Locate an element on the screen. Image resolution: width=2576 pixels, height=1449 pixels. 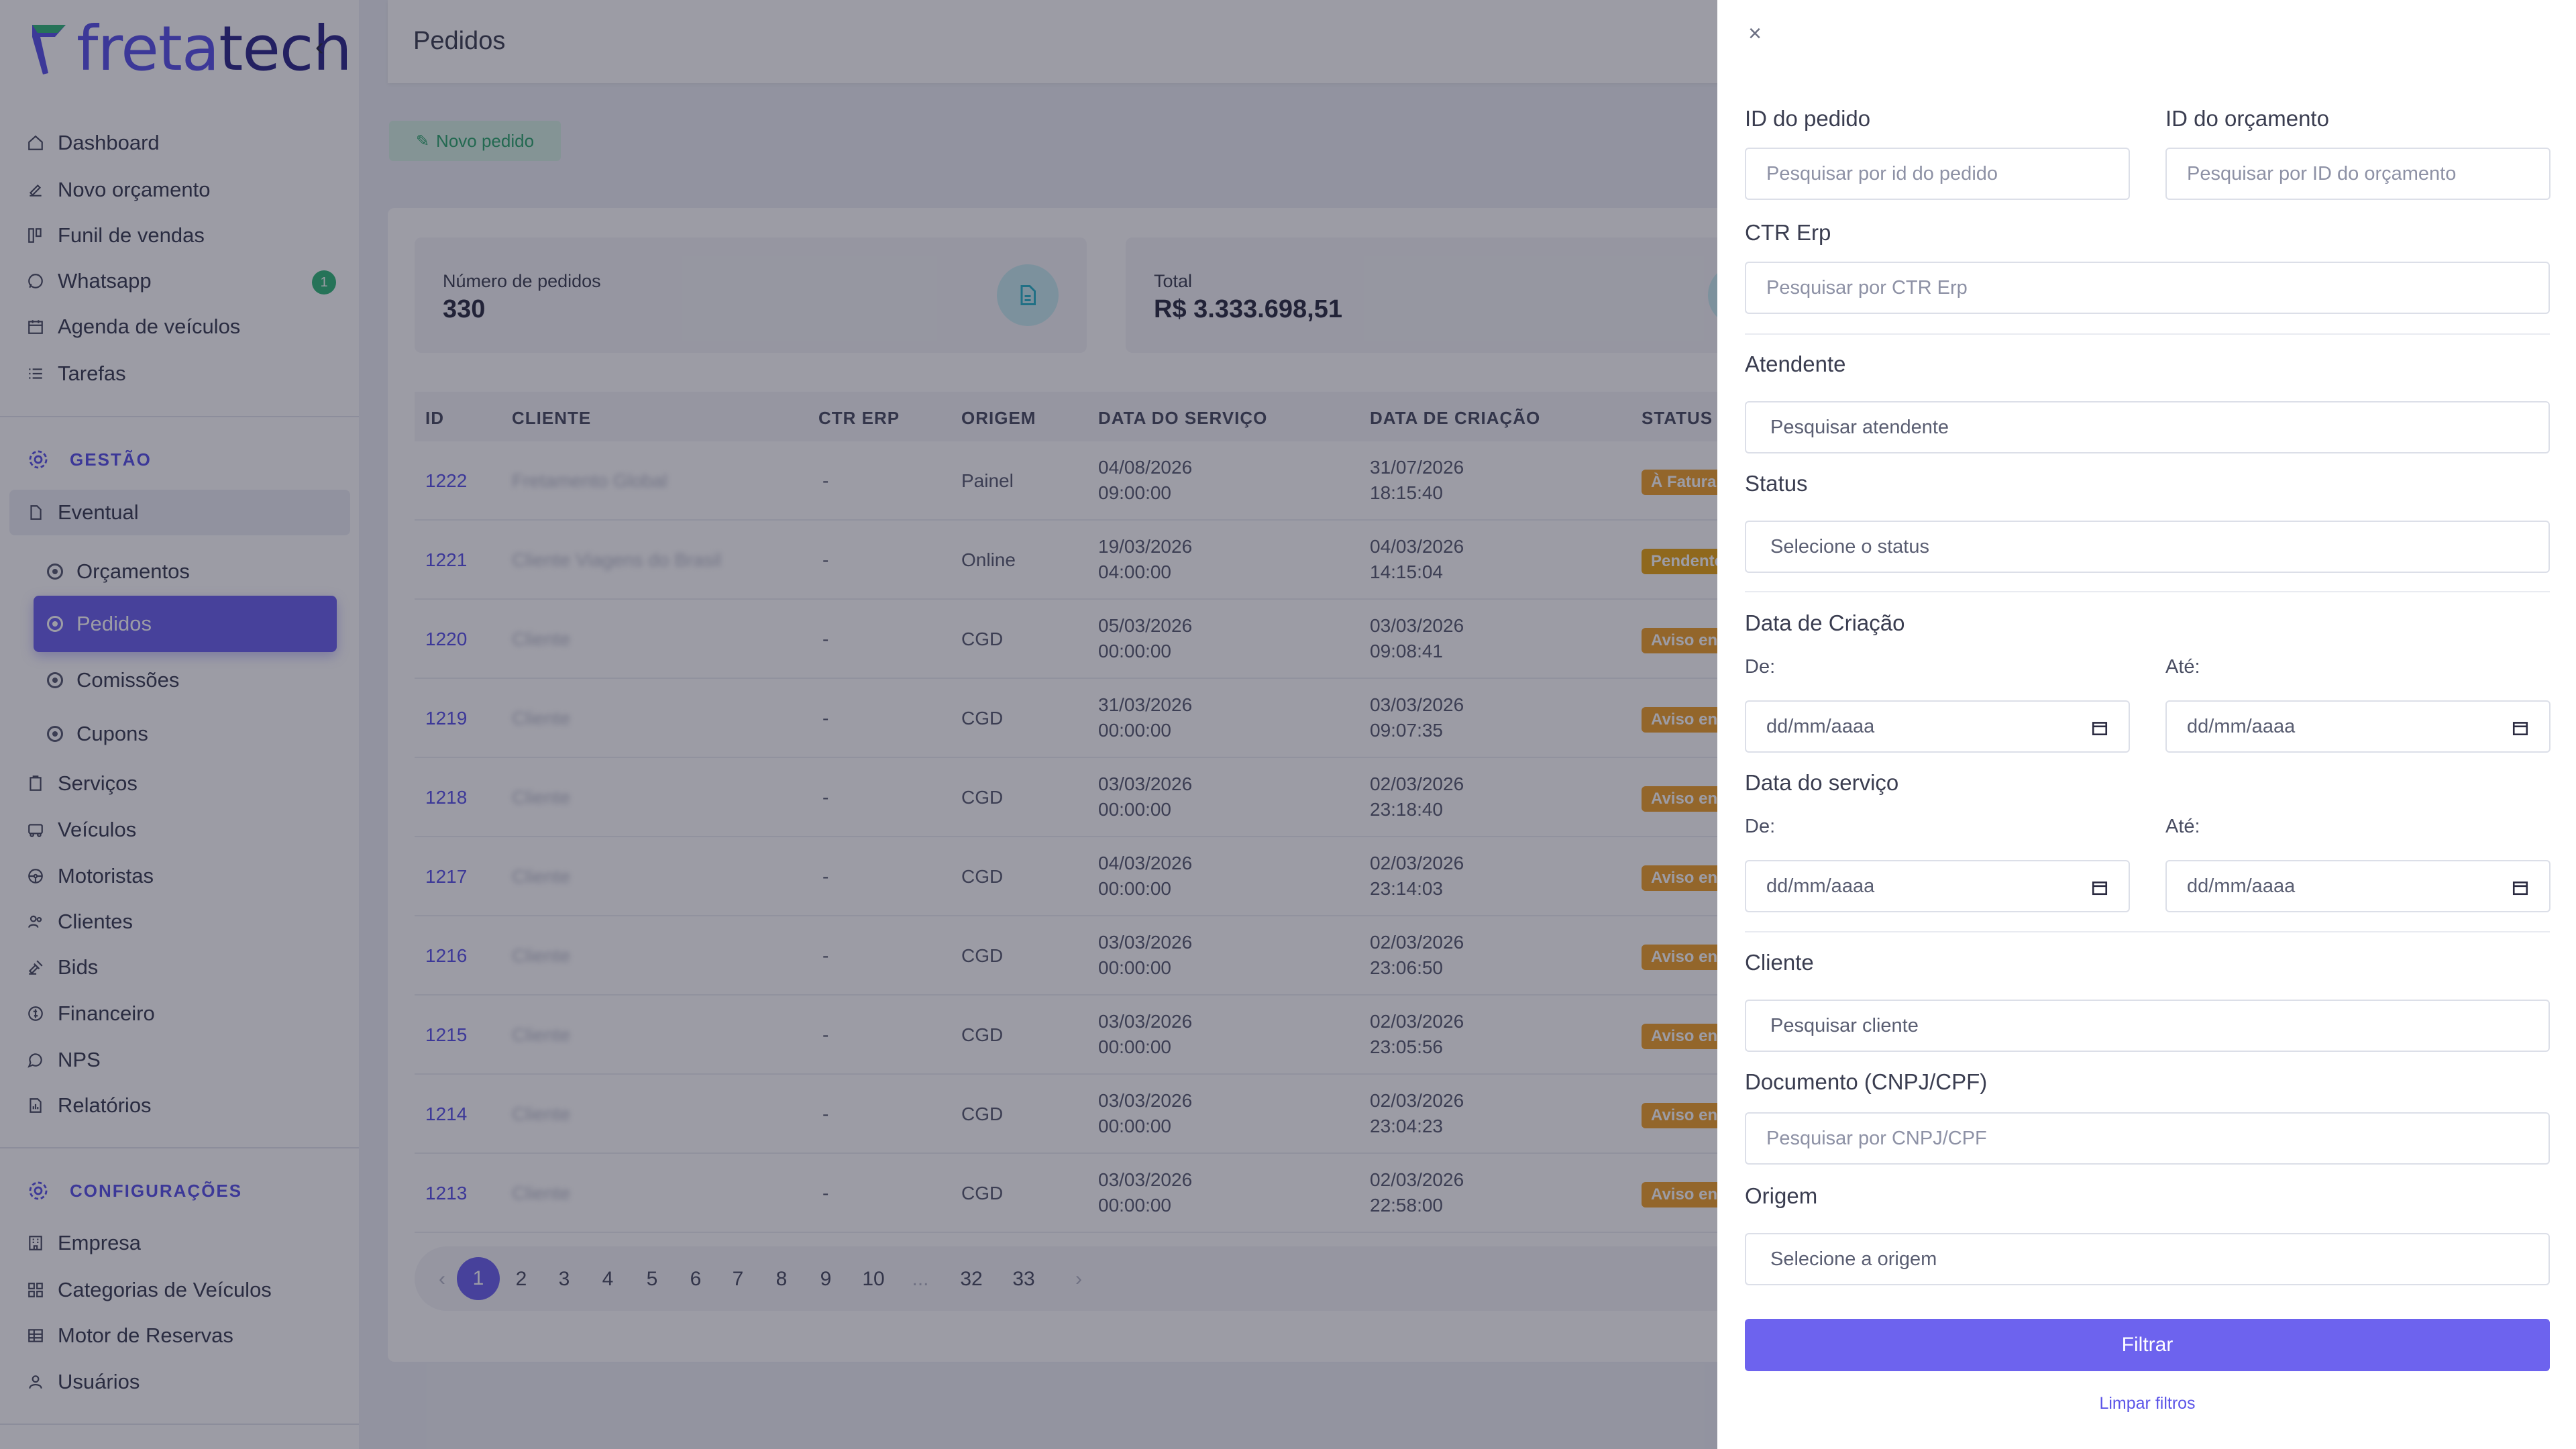
status-select: Selecione o status is located at coordinates (2147, 547).